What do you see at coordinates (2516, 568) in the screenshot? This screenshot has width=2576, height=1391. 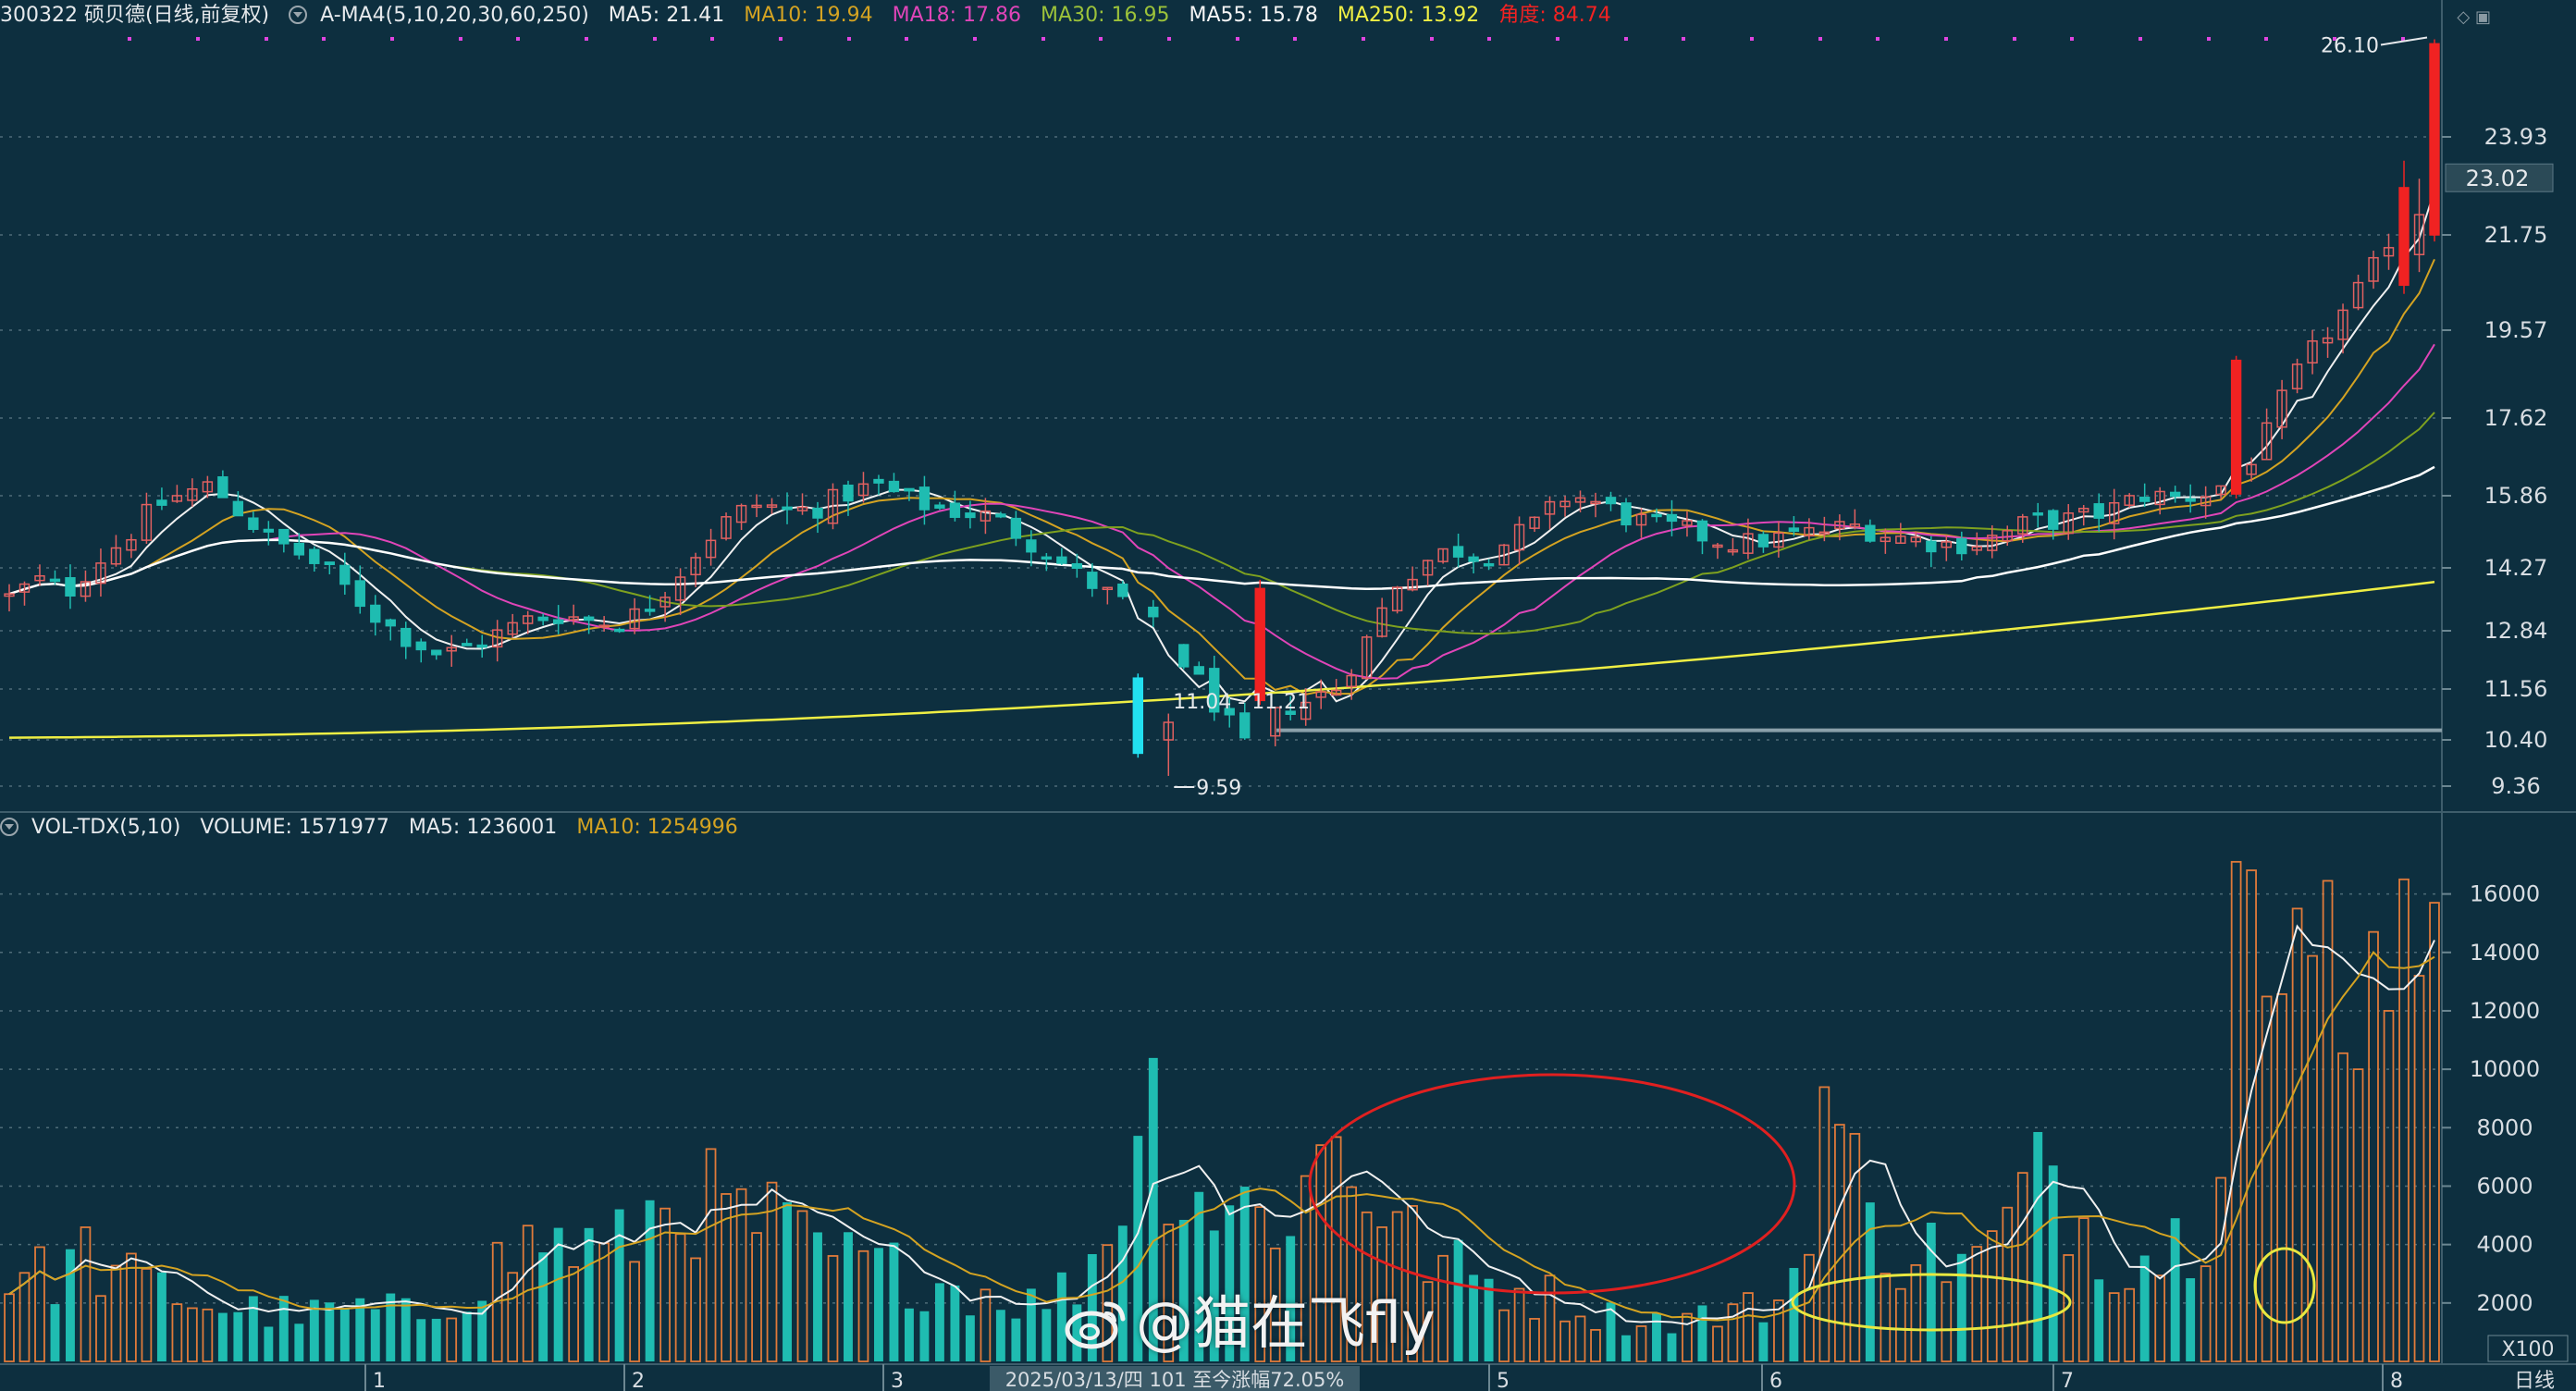 I see `price-axis-label: 14.27` at bounding box center [2516, 568].